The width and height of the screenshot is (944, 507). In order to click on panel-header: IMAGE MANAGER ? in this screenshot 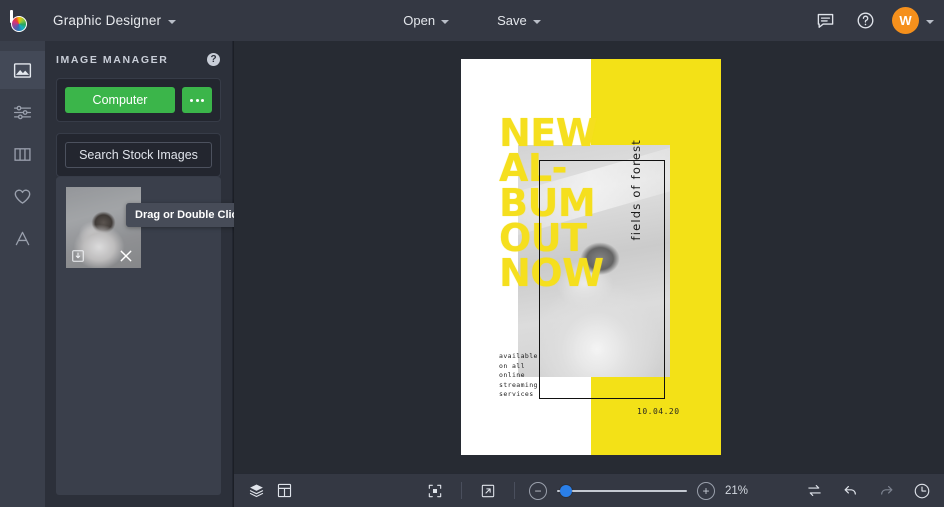, I will do `click(138, 59)`.